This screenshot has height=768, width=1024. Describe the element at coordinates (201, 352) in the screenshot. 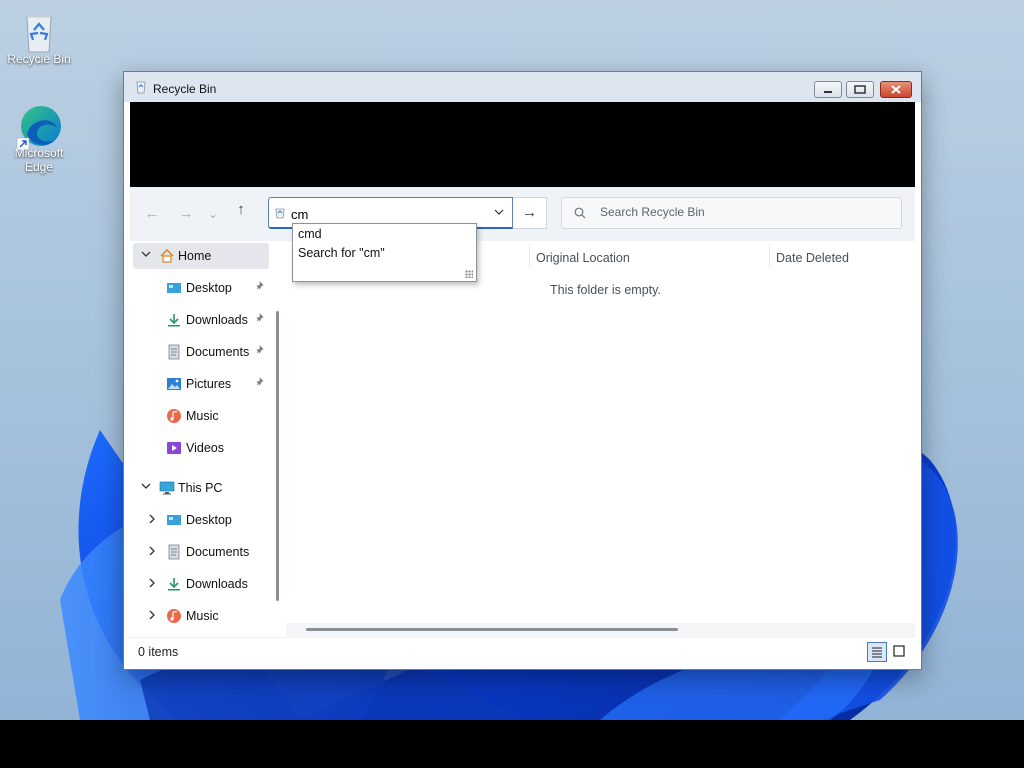

I see `sidebar-item-documents: Documents` at that location.